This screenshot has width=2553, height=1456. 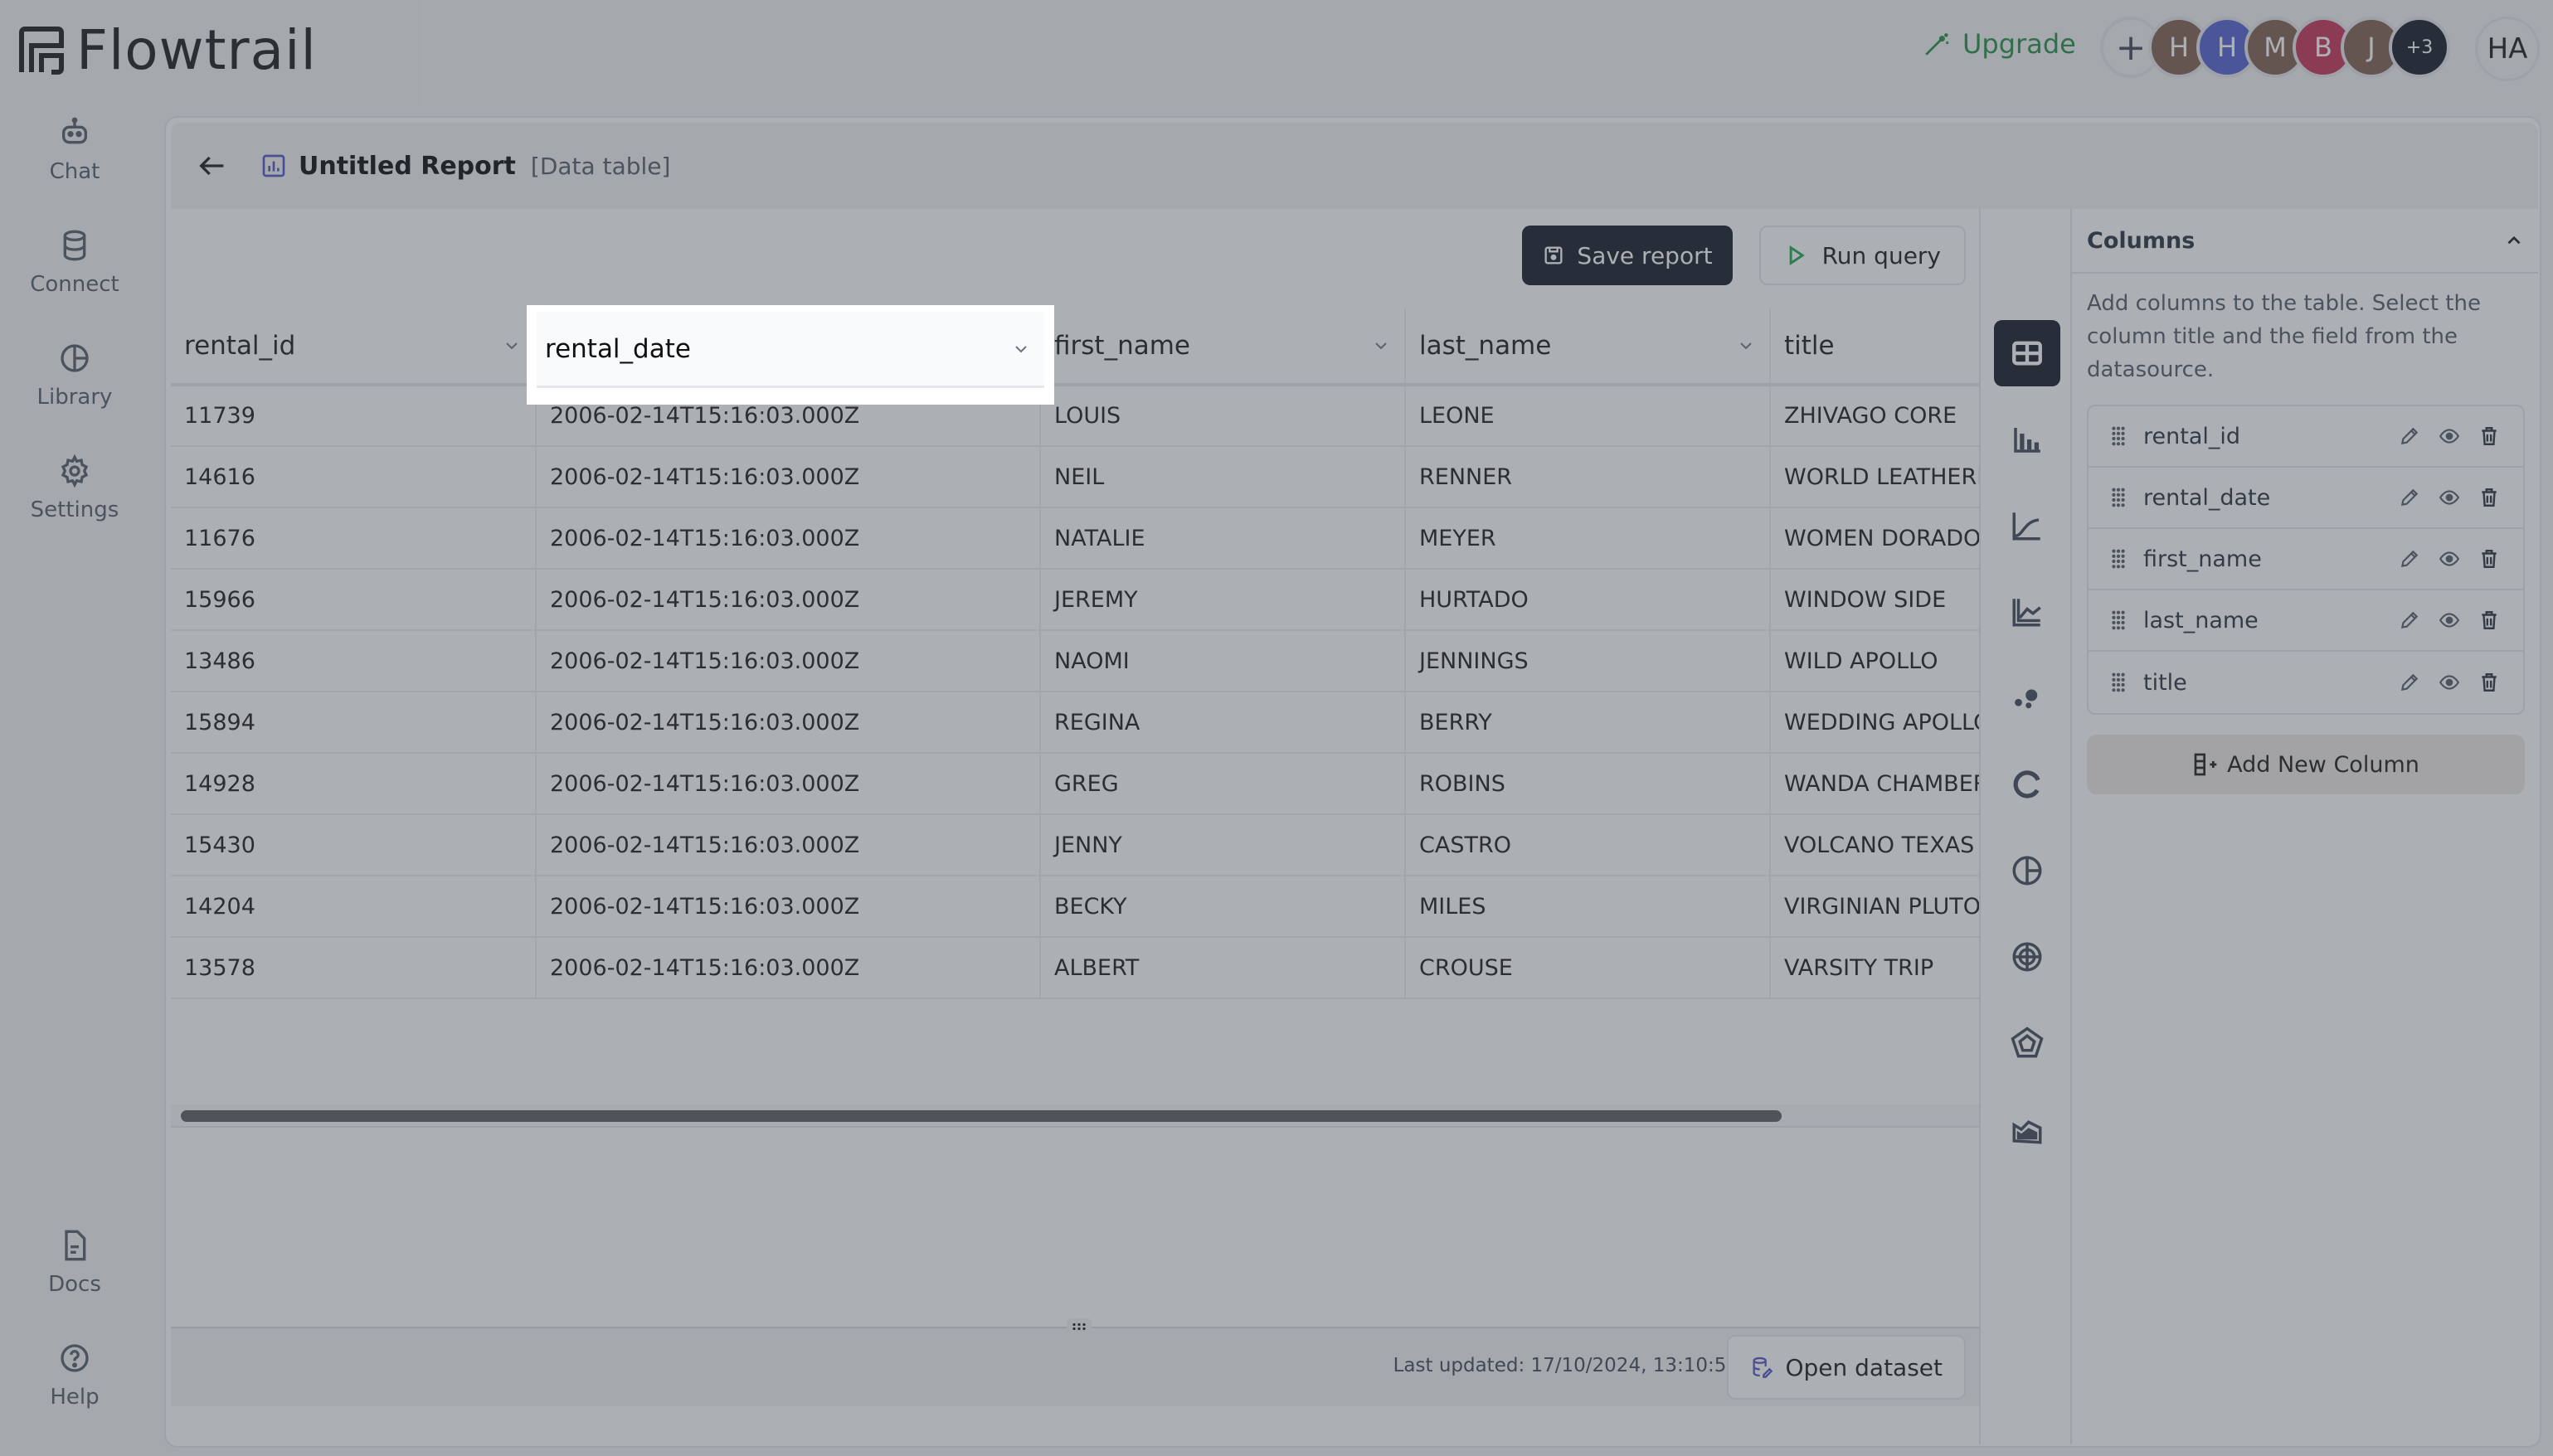 I want to click on table-cell-title: WEDDING APOLLO, so click(x=1875, y=723).